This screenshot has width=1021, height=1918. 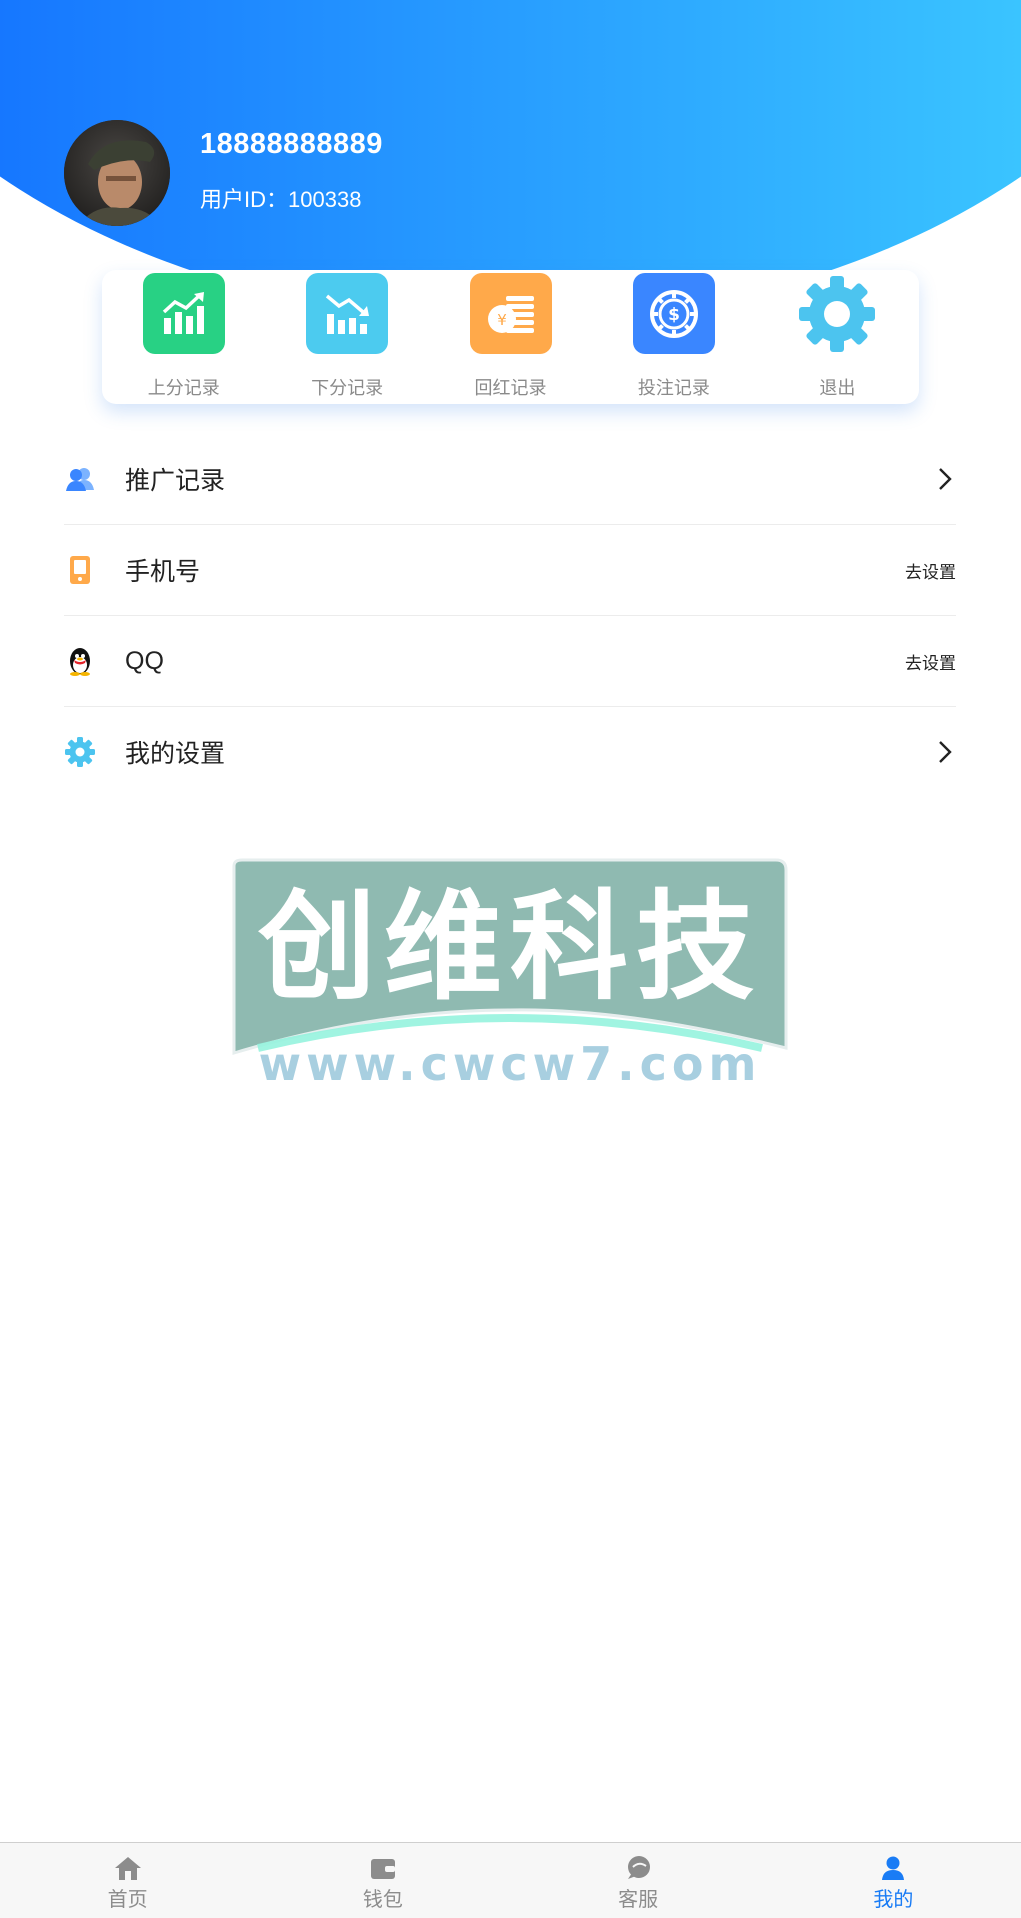 I want to click on watermark-url: www.cwcw7.com, so click(x=510, y=1063).